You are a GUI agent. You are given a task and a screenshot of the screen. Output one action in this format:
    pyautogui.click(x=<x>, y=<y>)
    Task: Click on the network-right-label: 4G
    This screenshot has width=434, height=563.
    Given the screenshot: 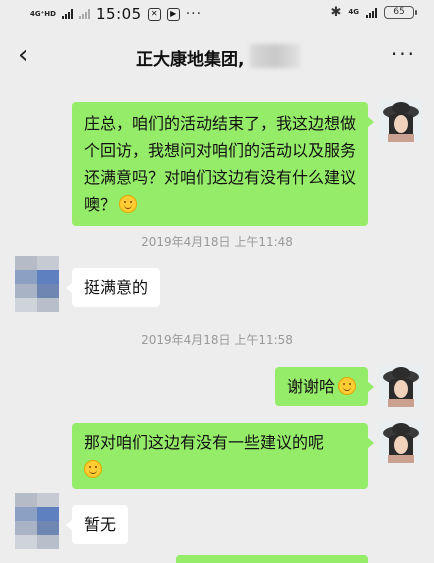 What is the action you would take?
    pyautogui.click(x=353, y=12)
    